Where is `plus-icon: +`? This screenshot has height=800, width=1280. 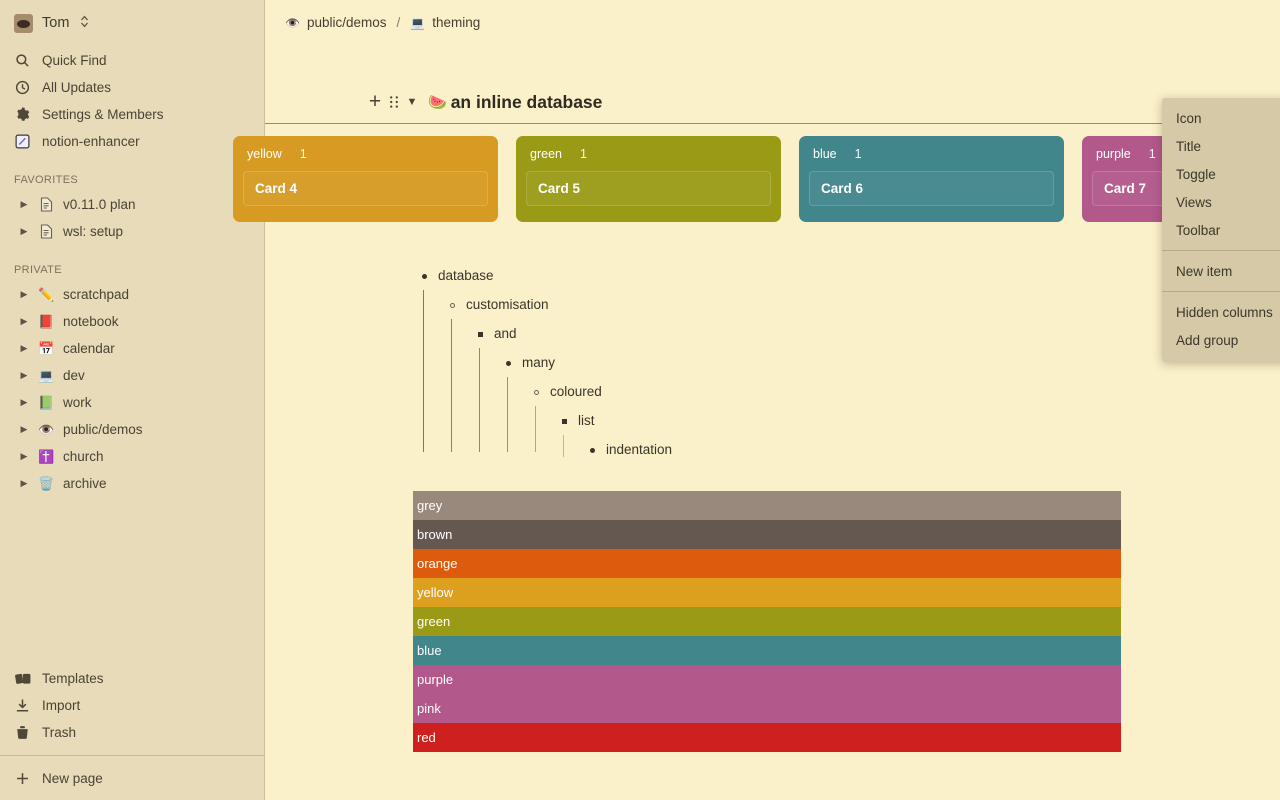 plus-icon: + is located at coordinates (375, 102).